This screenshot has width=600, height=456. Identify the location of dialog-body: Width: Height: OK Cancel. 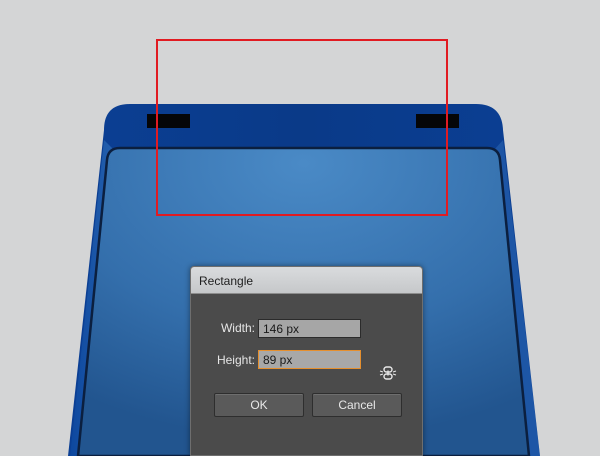
(306, 374).